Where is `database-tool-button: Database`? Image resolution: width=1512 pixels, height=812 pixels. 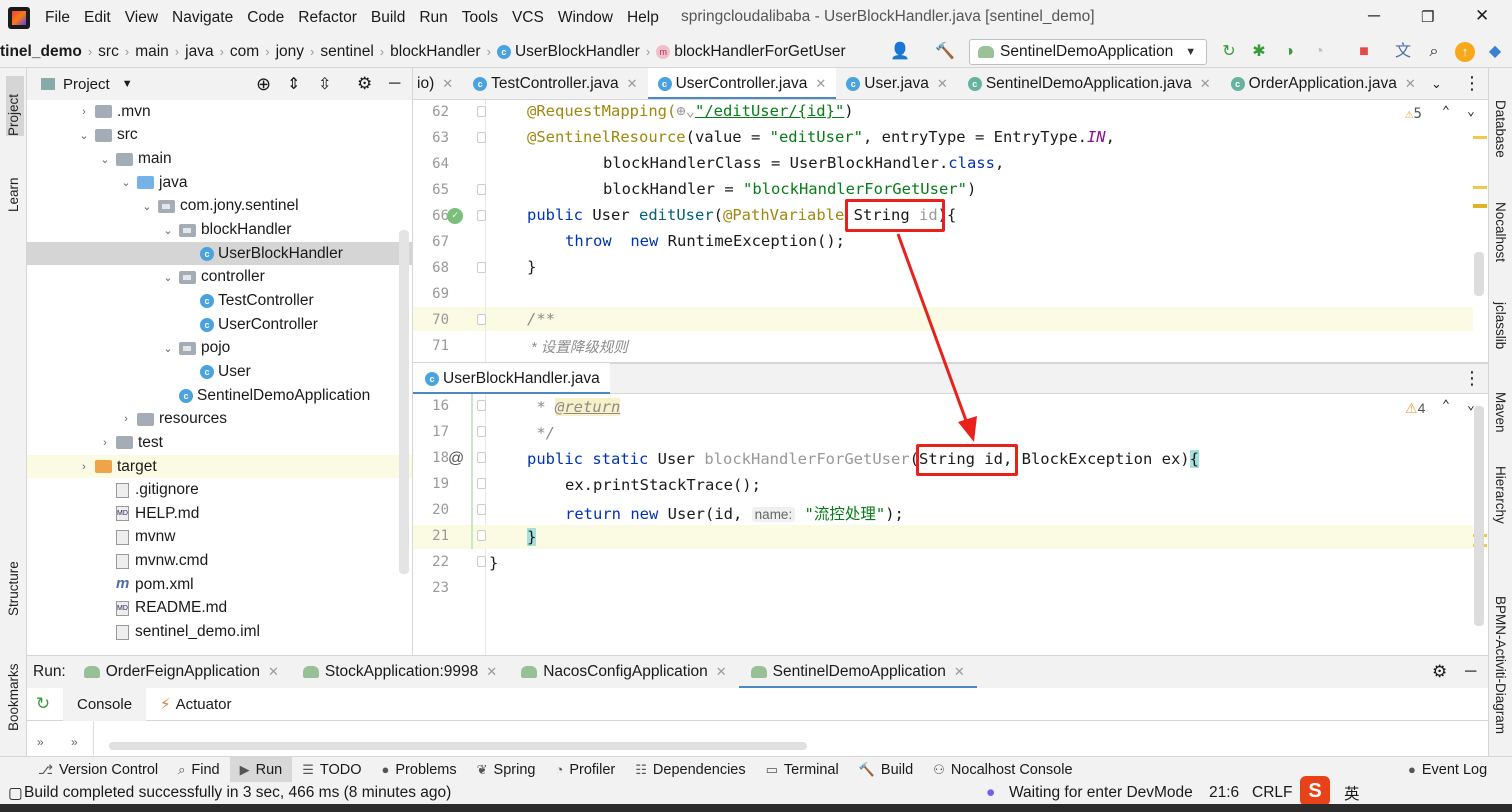
database-tool-button: Database is located at coordinates (1500, 129).